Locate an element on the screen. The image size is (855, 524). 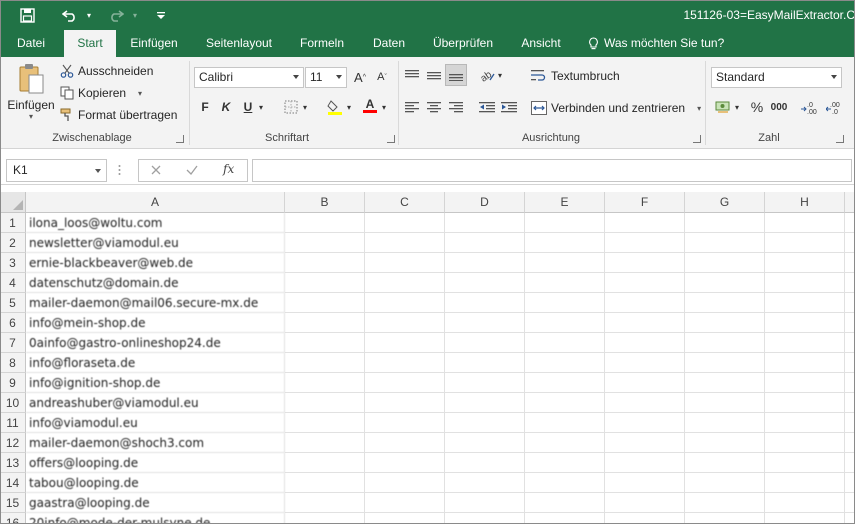
cell-email: mailer-daemon@shoch3.com is located at coordinates (155, 443).